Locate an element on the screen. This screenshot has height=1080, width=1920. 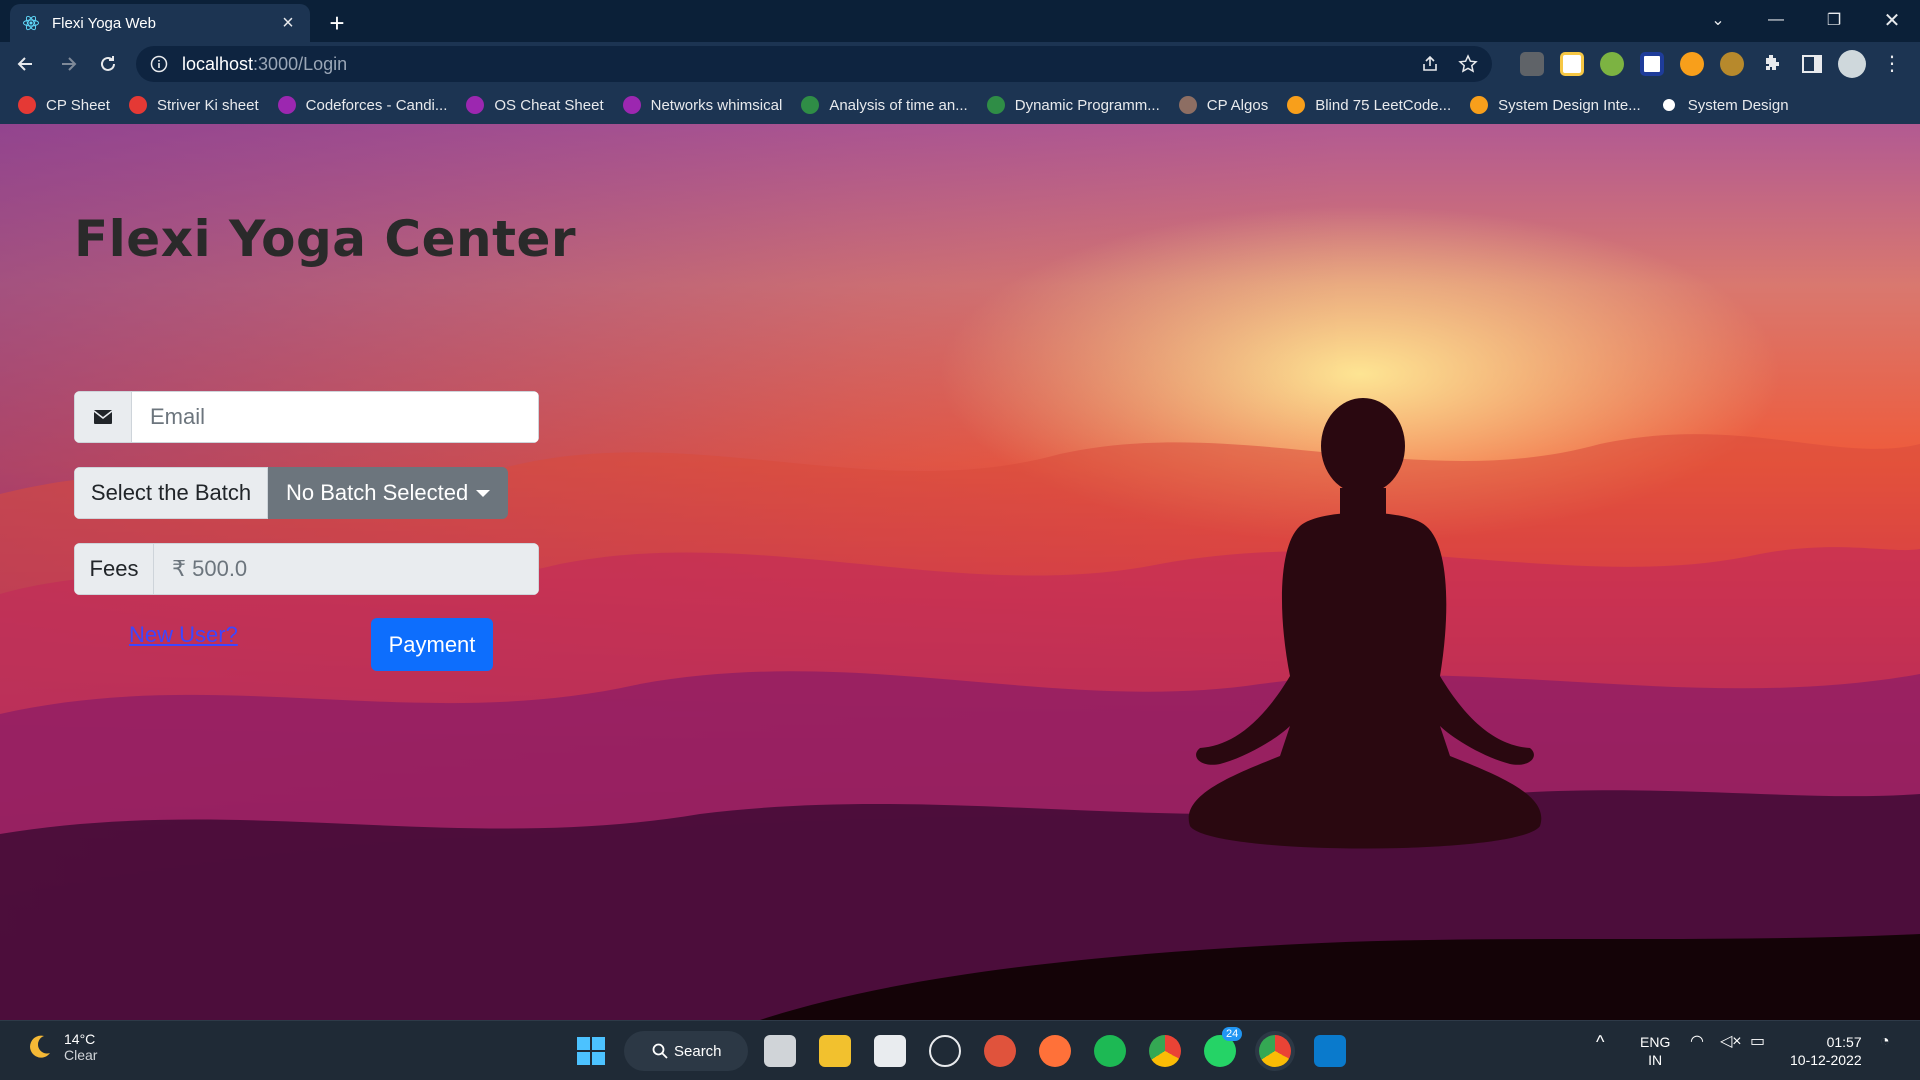
email-input-group: Email is located at coordinates (306, 417).